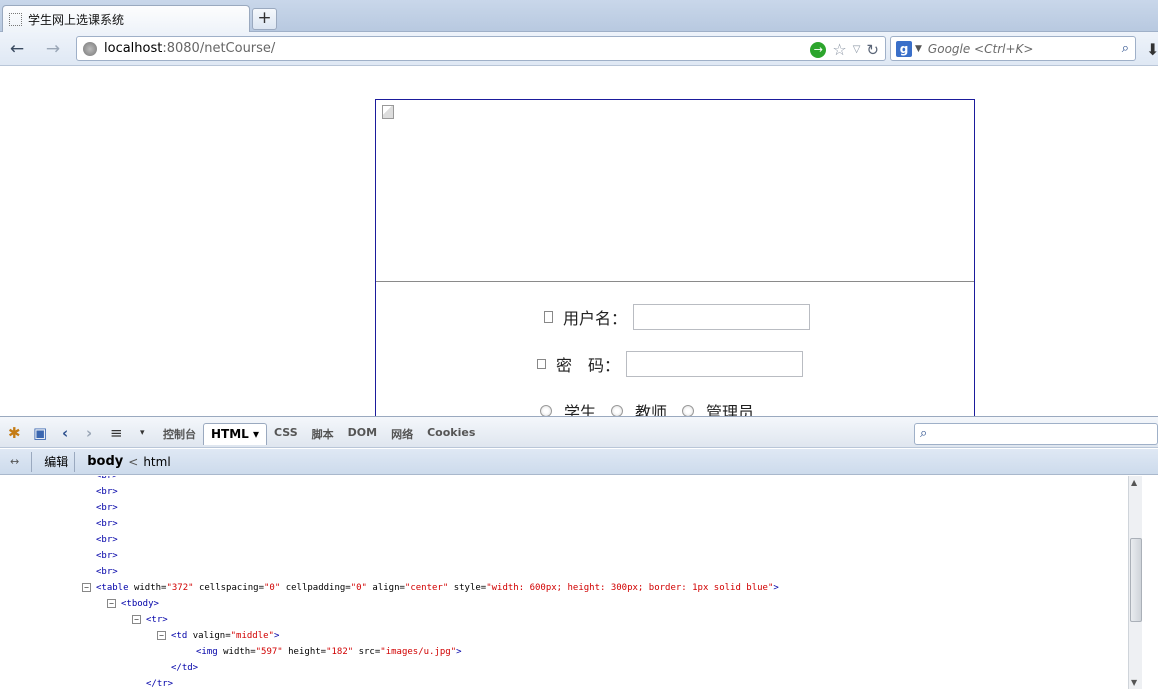  I want to click on url-host: localhost, so click(133, 48).